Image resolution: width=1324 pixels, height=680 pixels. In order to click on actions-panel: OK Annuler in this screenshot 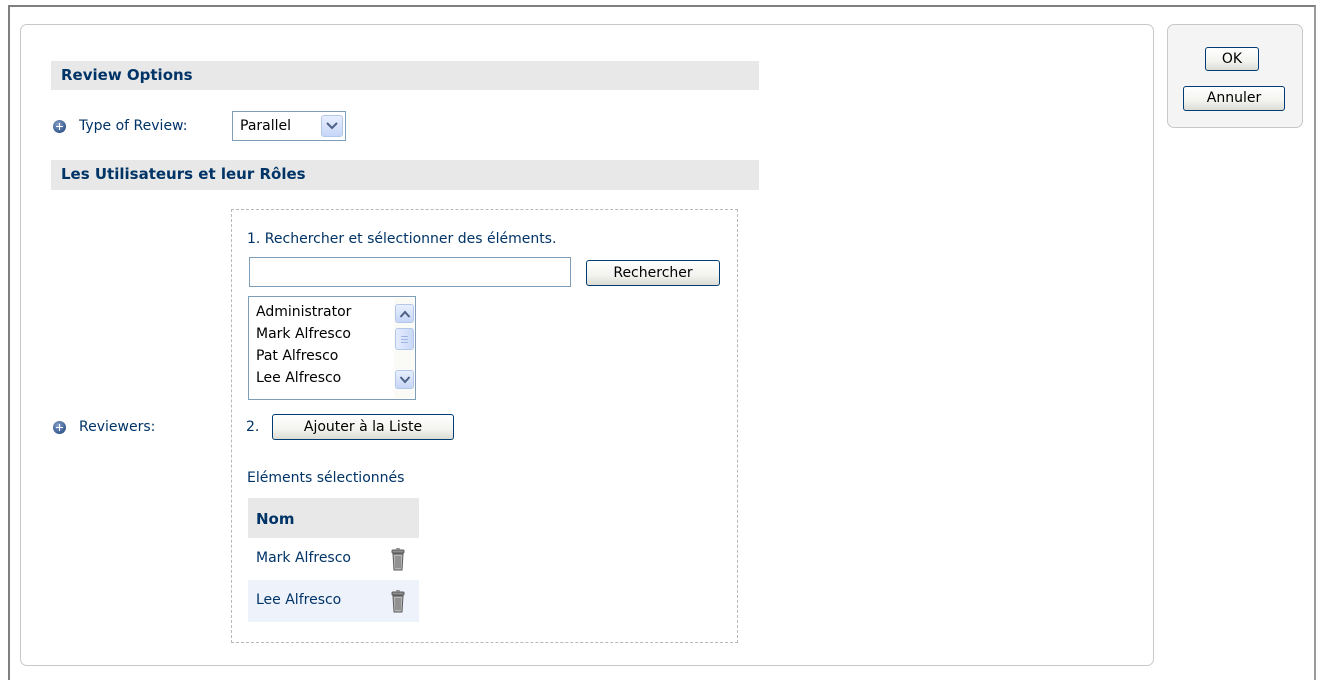, I will do `click(1235, 76)`.